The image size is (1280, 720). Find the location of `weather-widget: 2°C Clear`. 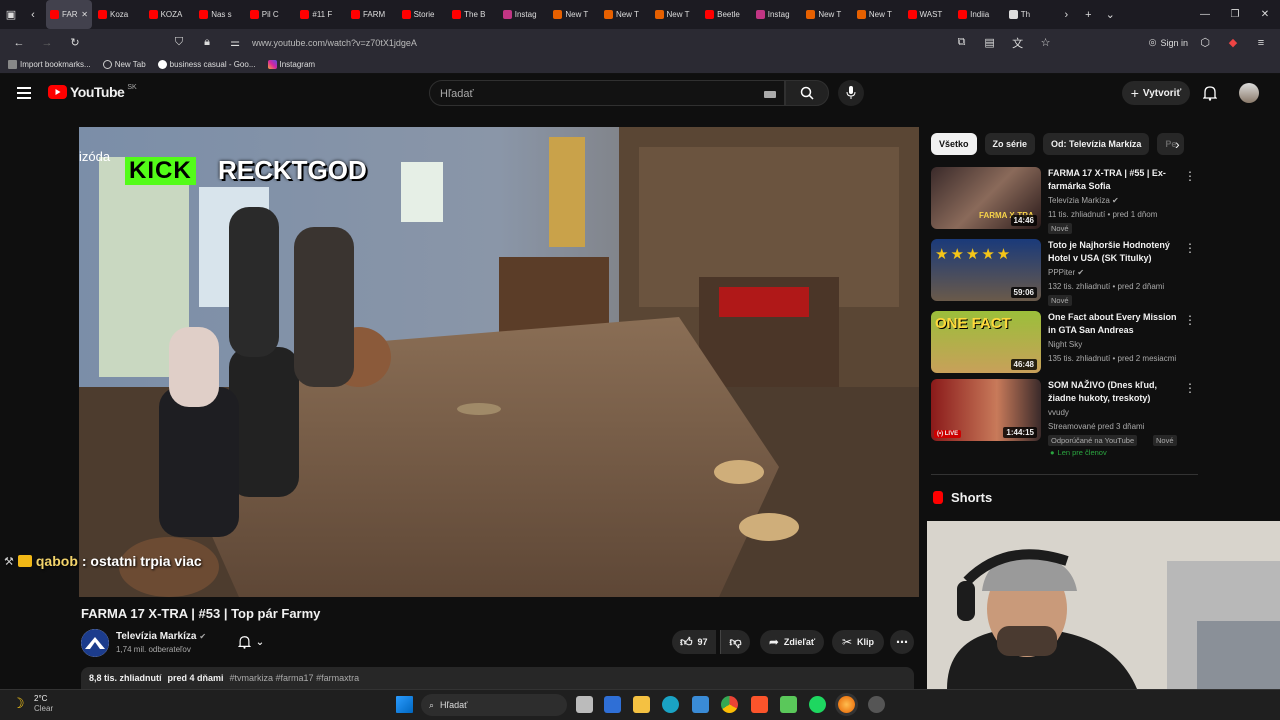

weather-widget: 2°C Clear is located at coordinates (43, 704).